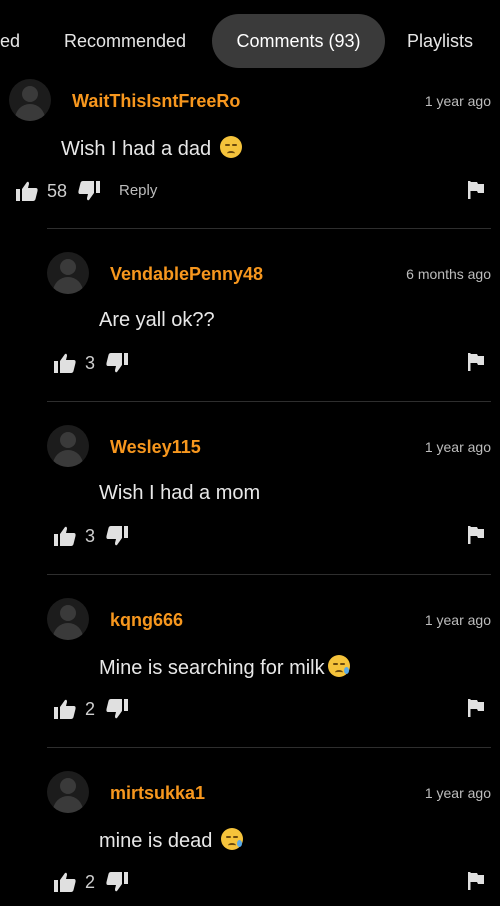 The height and width of the screenshot is (906, 500). I want to click on comment-text: Wish I had a mom, so click(180, 493).